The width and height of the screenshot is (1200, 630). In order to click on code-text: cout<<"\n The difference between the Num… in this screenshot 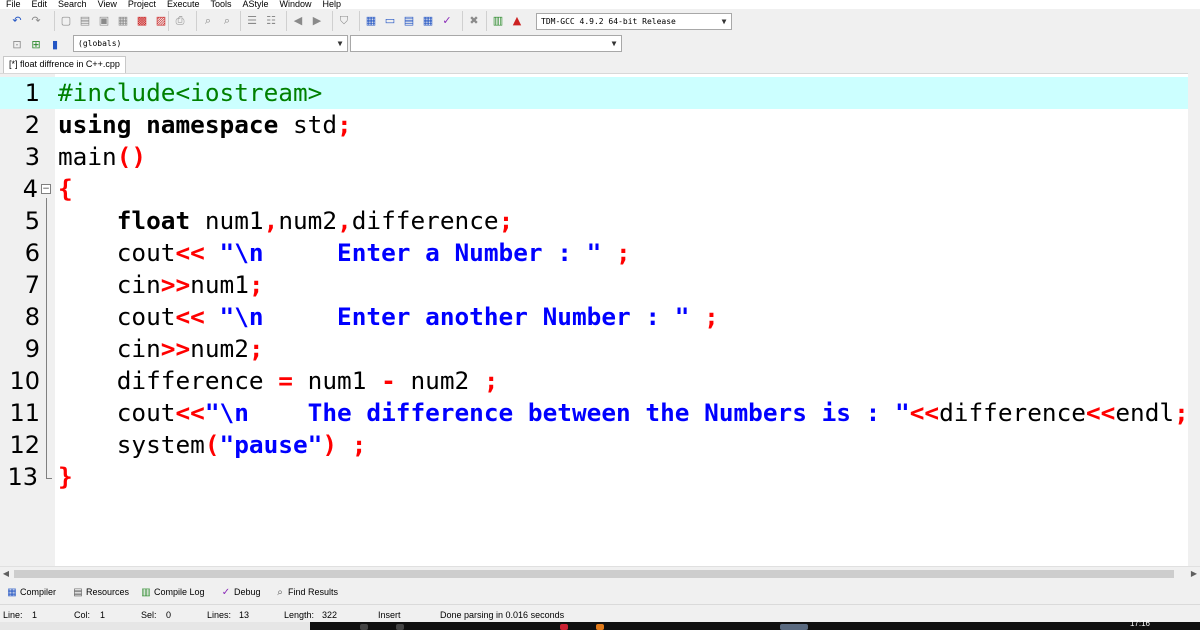, I will do `click(623, 412)`.